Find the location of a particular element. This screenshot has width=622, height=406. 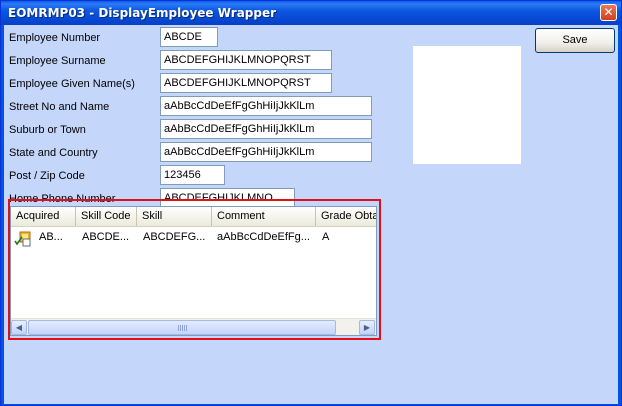

street-label: Street No and Name is located at coordinates (59, 107).